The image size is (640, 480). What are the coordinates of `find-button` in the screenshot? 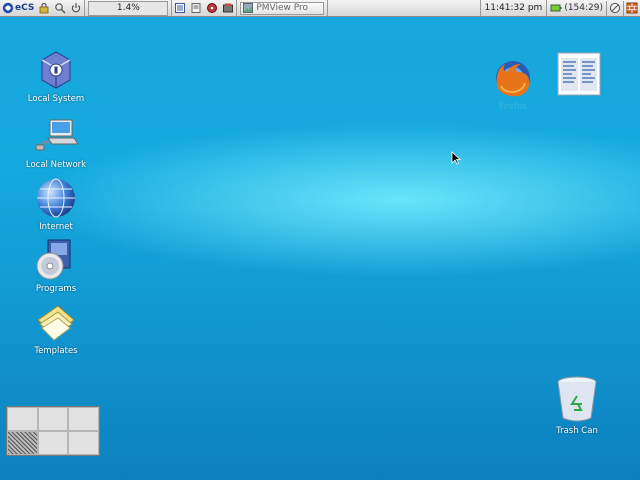 It's located at (60, 8).